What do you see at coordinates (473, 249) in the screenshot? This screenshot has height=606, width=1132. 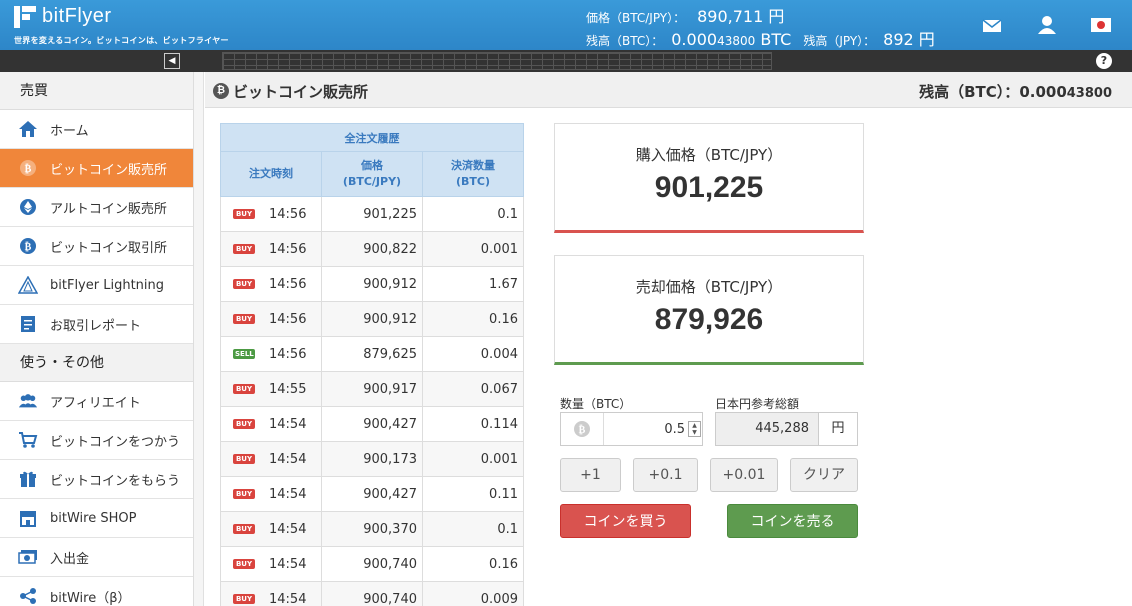 I see `order-size: 0.001` at bounding box center [473, 249].